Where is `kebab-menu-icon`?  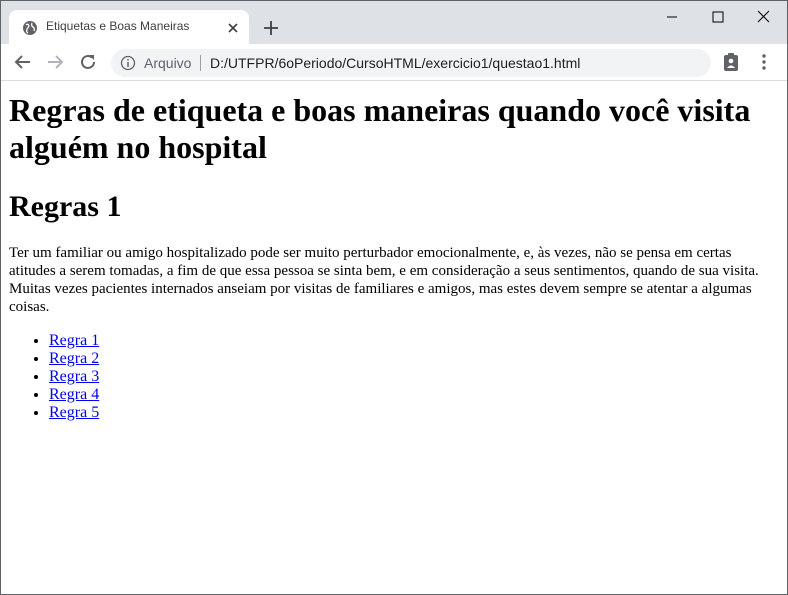
kebab-menu-icon is located at coordinates (764, 62).